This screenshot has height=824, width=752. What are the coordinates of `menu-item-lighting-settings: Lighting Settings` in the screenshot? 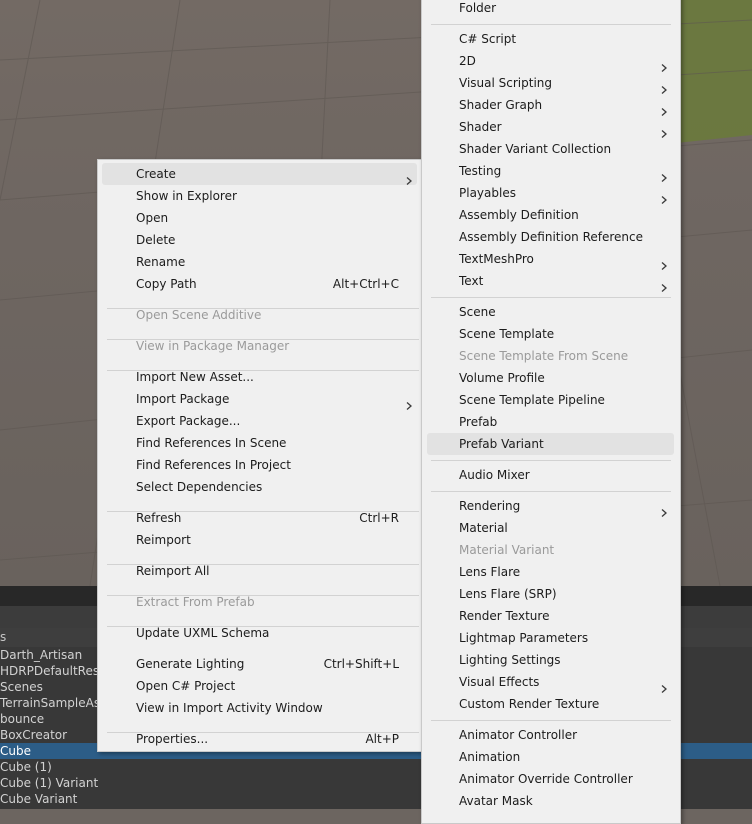 It's located at (550, 660).